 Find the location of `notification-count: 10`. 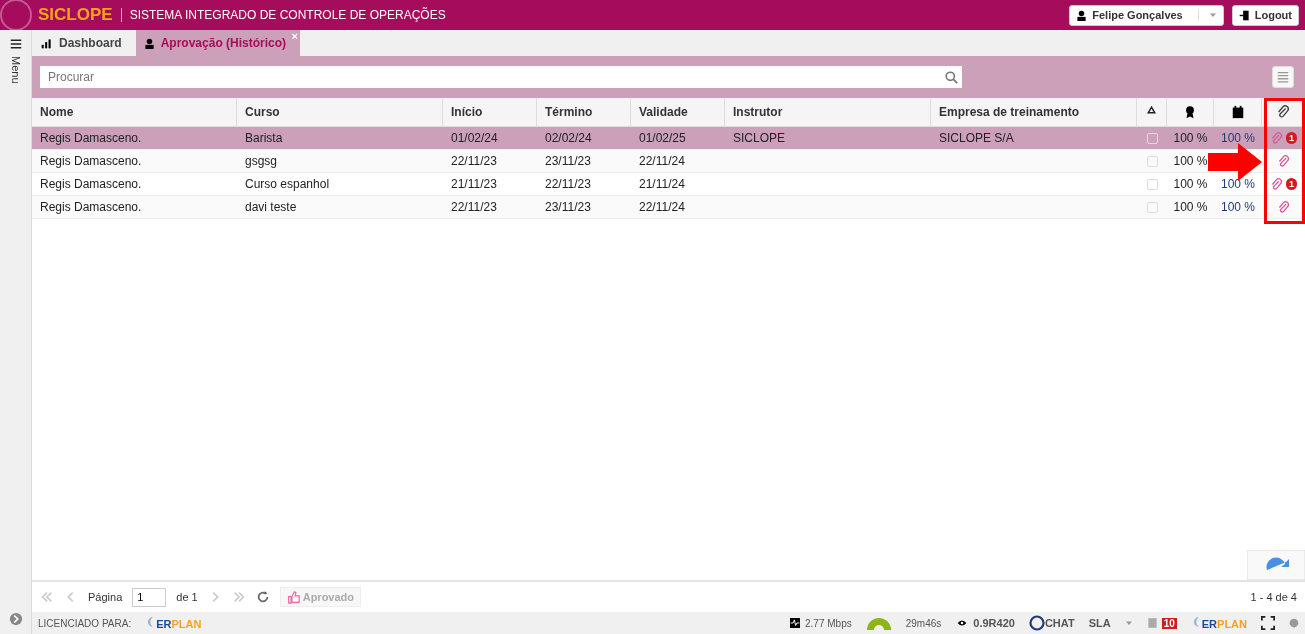

notification-count: 10 is located at coordinates (1169, 623).